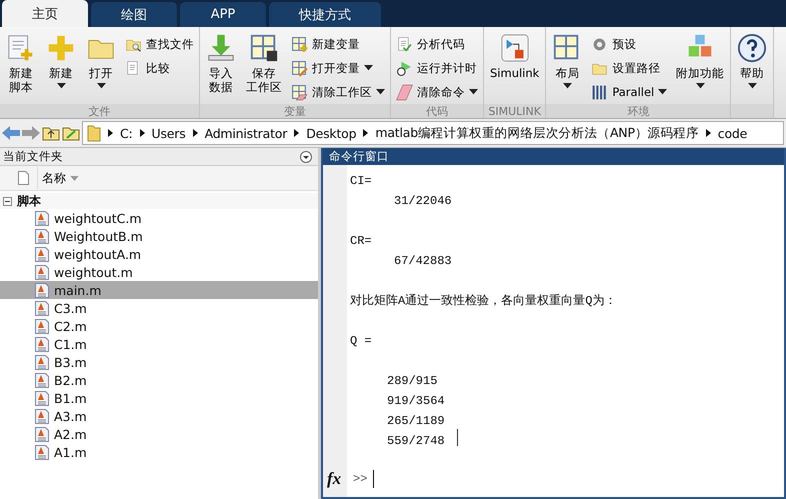 This screenshot has height=499, width=786. I want to click on folder-icon, so click(94, 133).